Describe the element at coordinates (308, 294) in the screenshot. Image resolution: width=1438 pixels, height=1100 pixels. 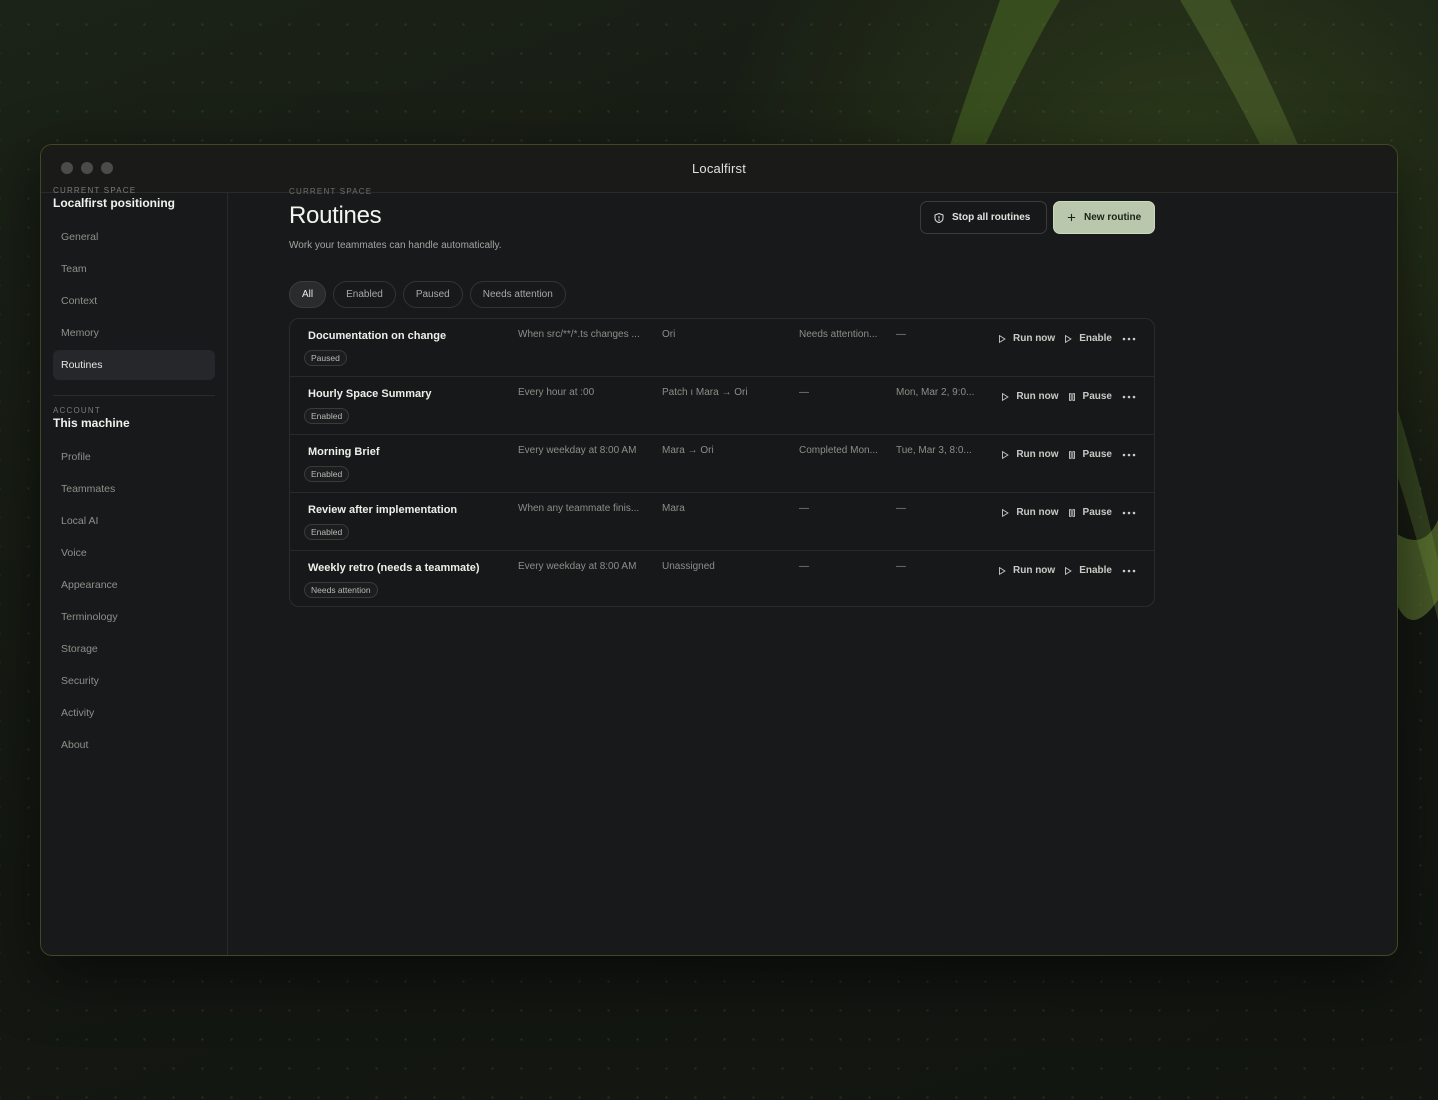
I see `filter-chip-all: All` at that location.